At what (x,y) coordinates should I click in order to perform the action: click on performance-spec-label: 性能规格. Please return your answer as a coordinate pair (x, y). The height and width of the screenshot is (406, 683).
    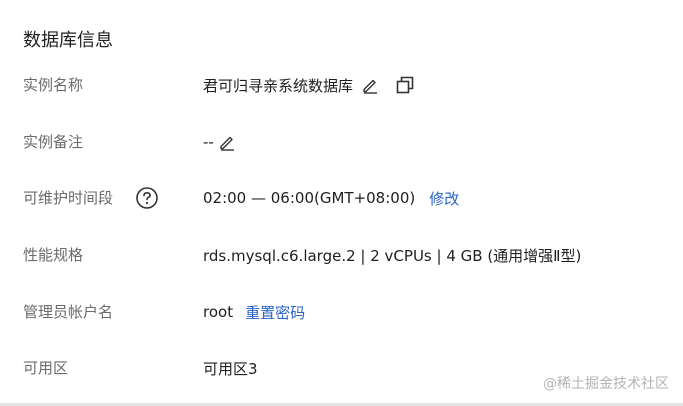
    Looking at the image, I should click on (53, 255).